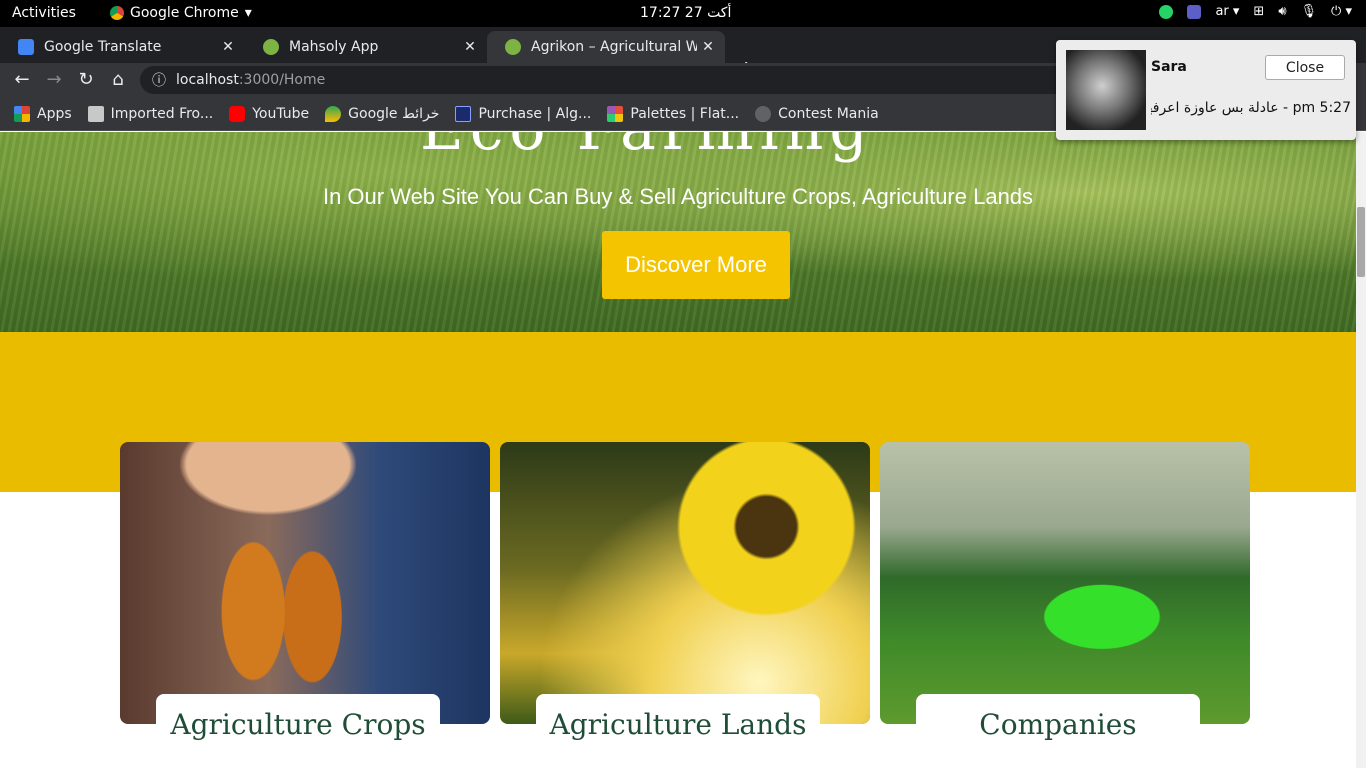 This screenshot has height=768, width=1366. Describe the element at coordinates (678, 731) in the screenshot. I see `card-label-lands: Agriculture Lands` at that location.